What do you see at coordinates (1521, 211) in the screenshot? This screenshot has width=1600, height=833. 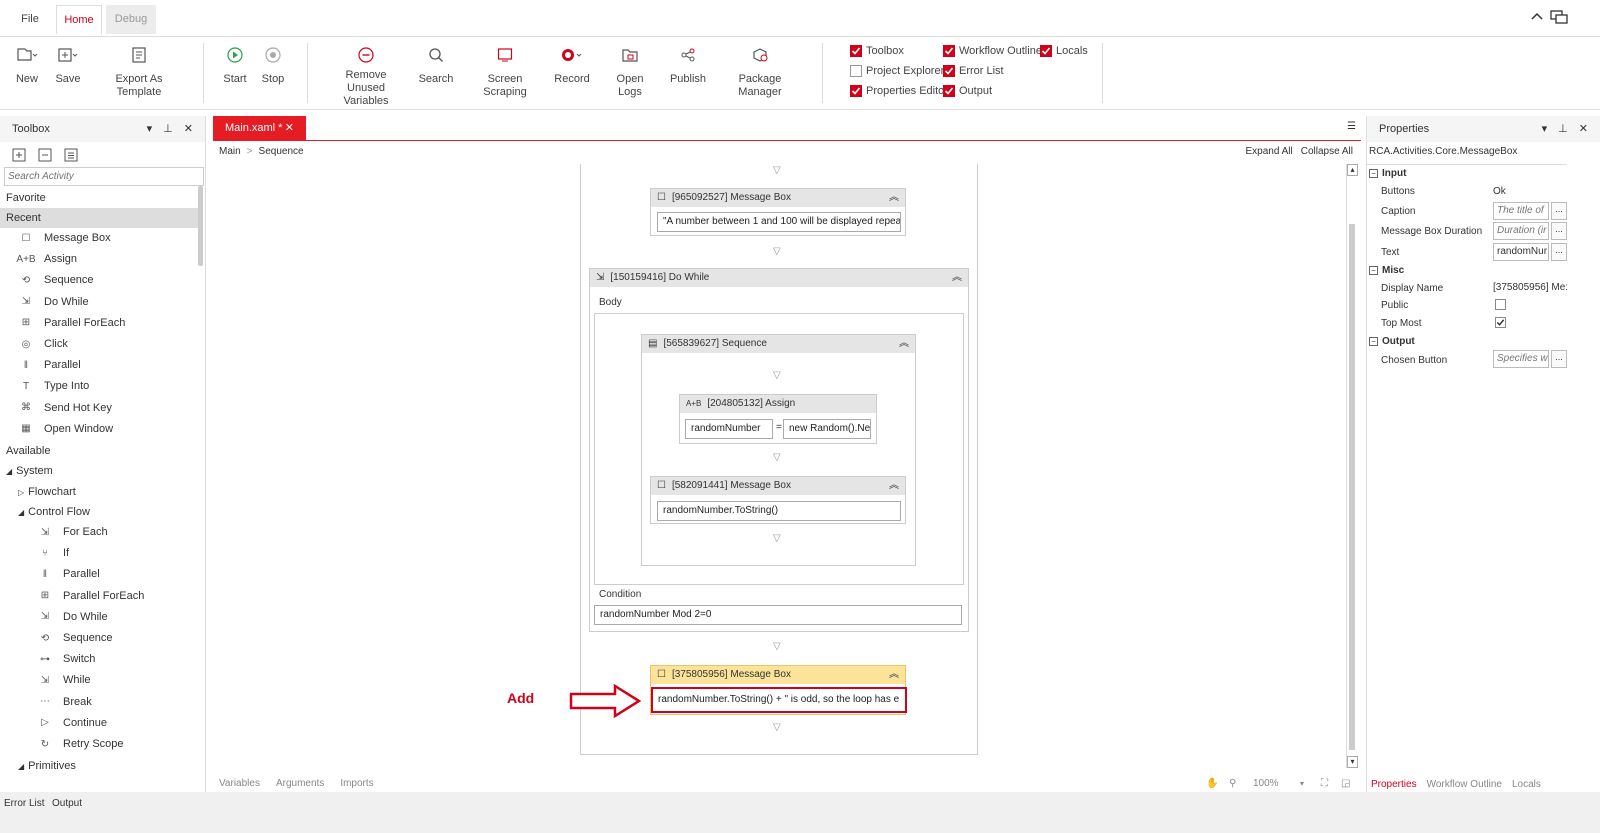 I see `prop-caption-input: The title of` at bounding box center [1521, 211].